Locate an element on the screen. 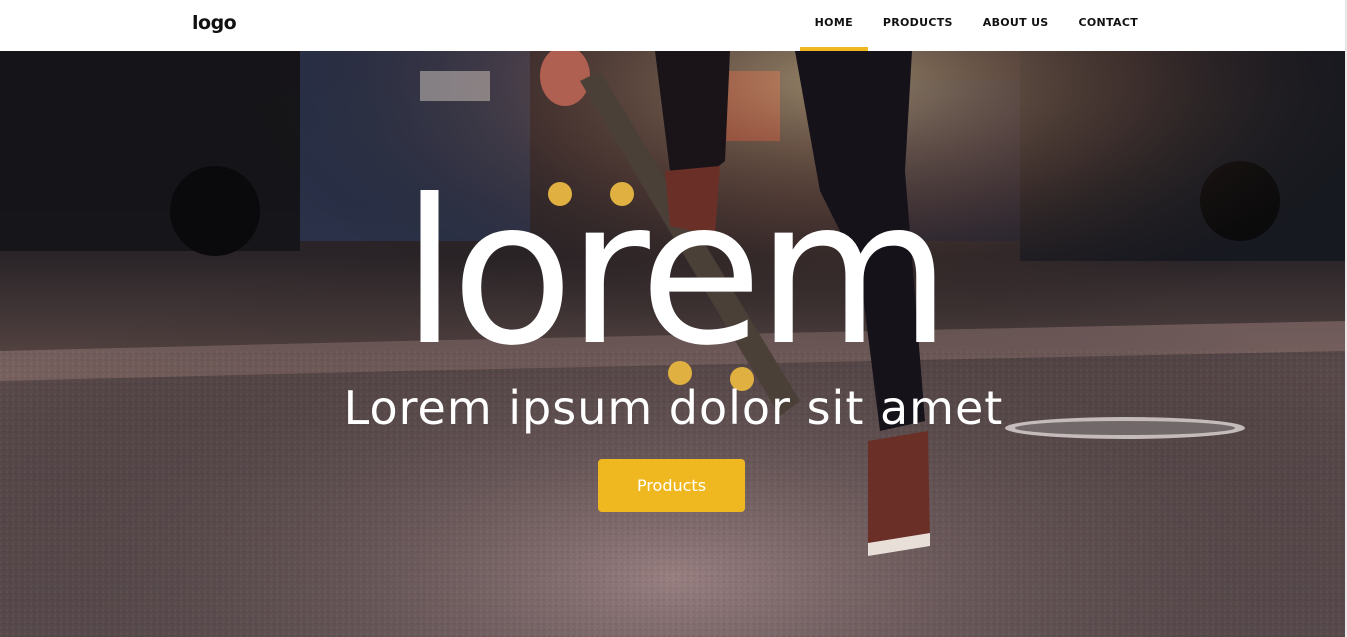 The image size is (1347, 637). site-header: logo HOME PRODUCTS ABOUT US CONTACT is located at coordinates (673, 25).